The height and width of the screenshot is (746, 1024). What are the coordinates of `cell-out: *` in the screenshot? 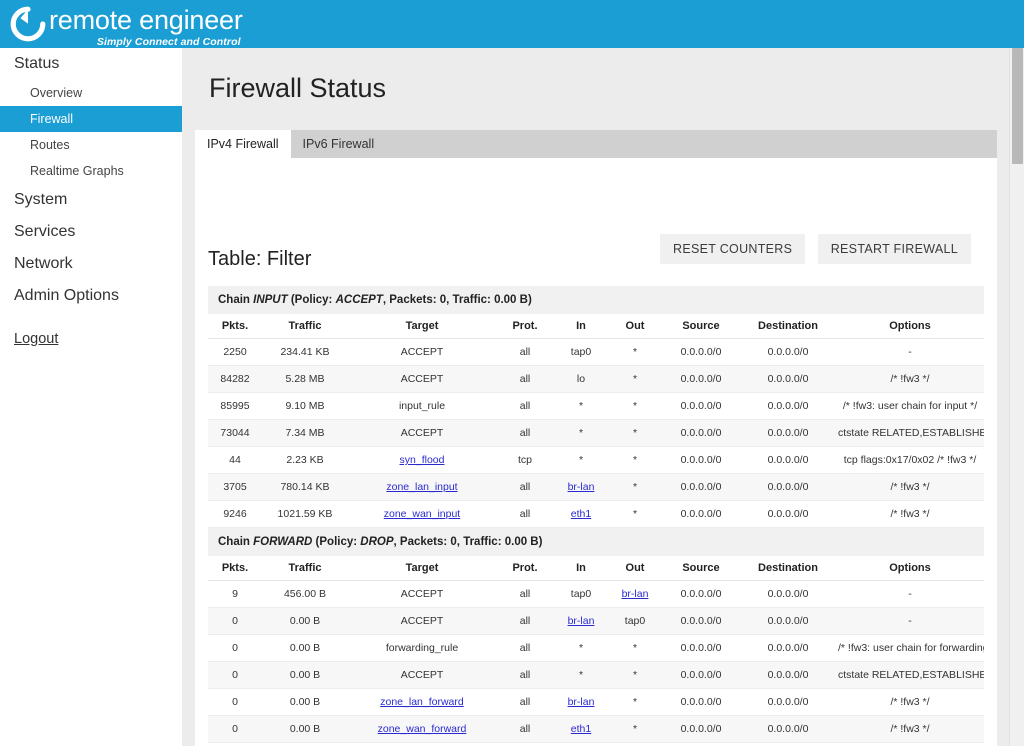 It's located at (635, 379).